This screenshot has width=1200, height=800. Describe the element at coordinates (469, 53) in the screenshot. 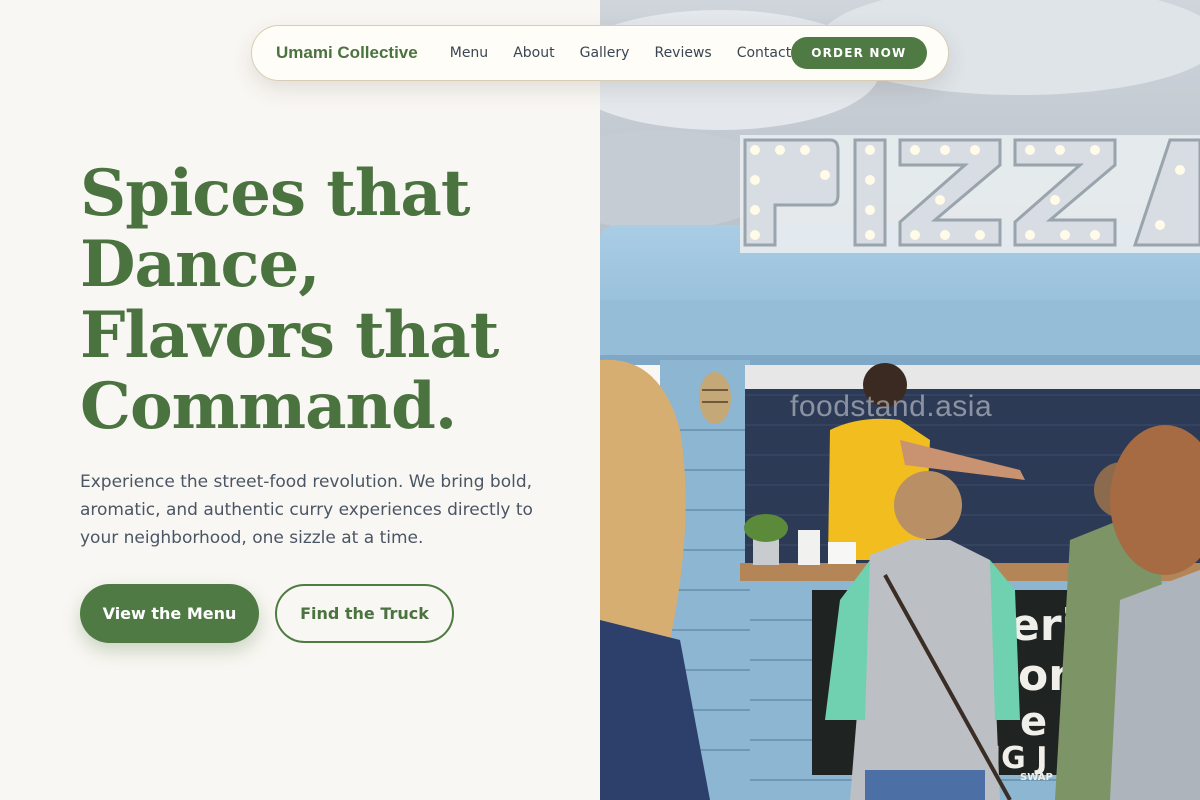

I see `nav-link-menu: Menu` at that location.